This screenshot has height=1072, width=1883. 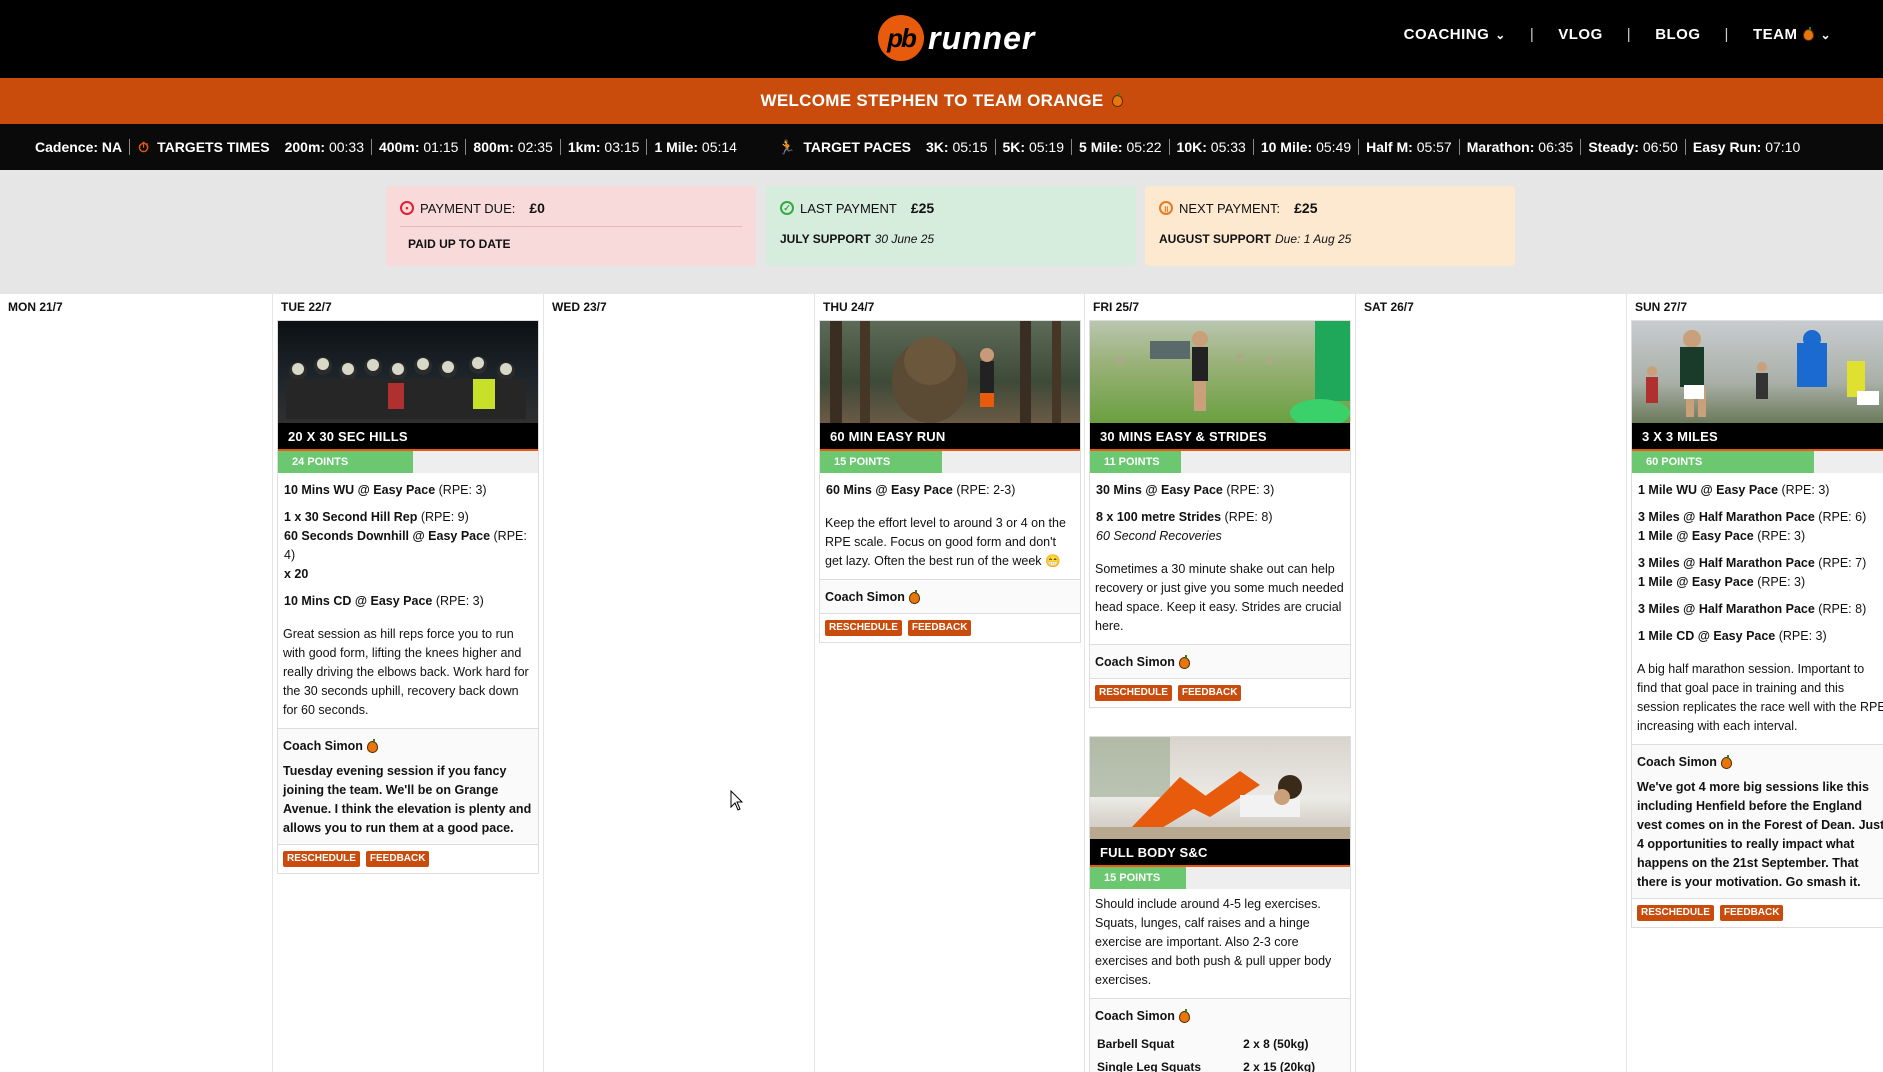 I want to click on next-payment-amount: £25, so click(x=1306, y=208).